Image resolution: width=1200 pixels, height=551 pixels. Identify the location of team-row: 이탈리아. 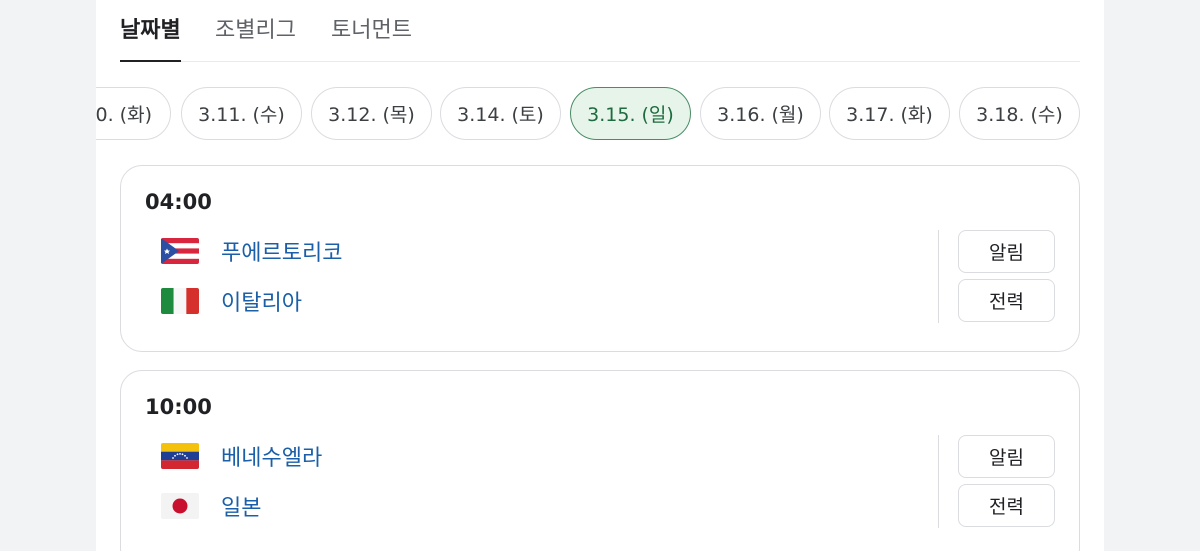
(231, 301).